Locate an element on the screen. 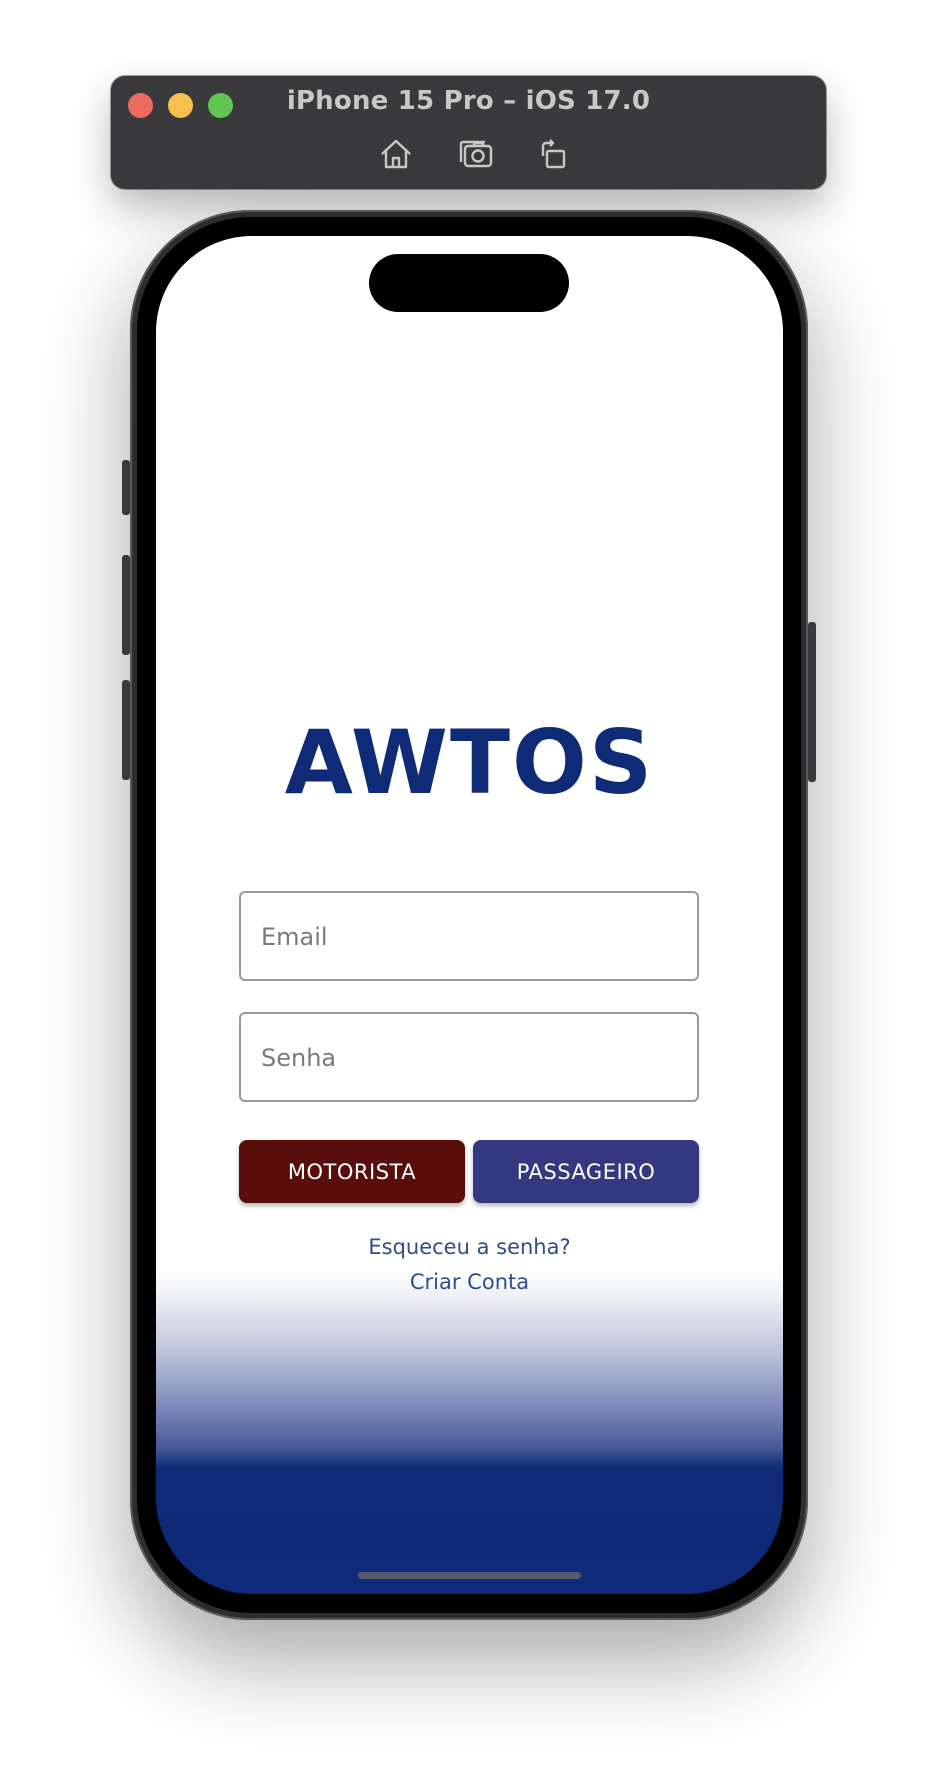 The image size is (938, 1772). email-input is located at coordinates (471, 937).